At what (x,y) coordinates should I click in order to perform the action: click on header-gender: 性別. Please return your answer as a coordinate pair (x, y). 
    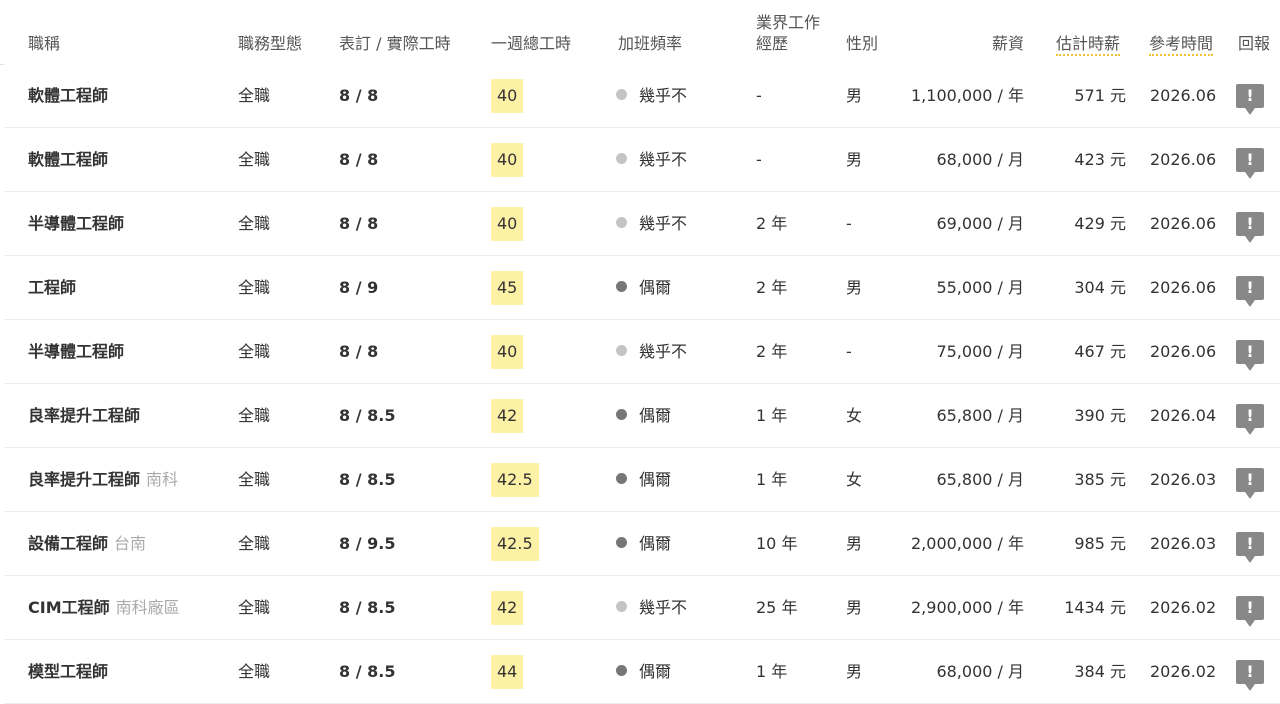
    Looking at the image, I should click on (862, 42).